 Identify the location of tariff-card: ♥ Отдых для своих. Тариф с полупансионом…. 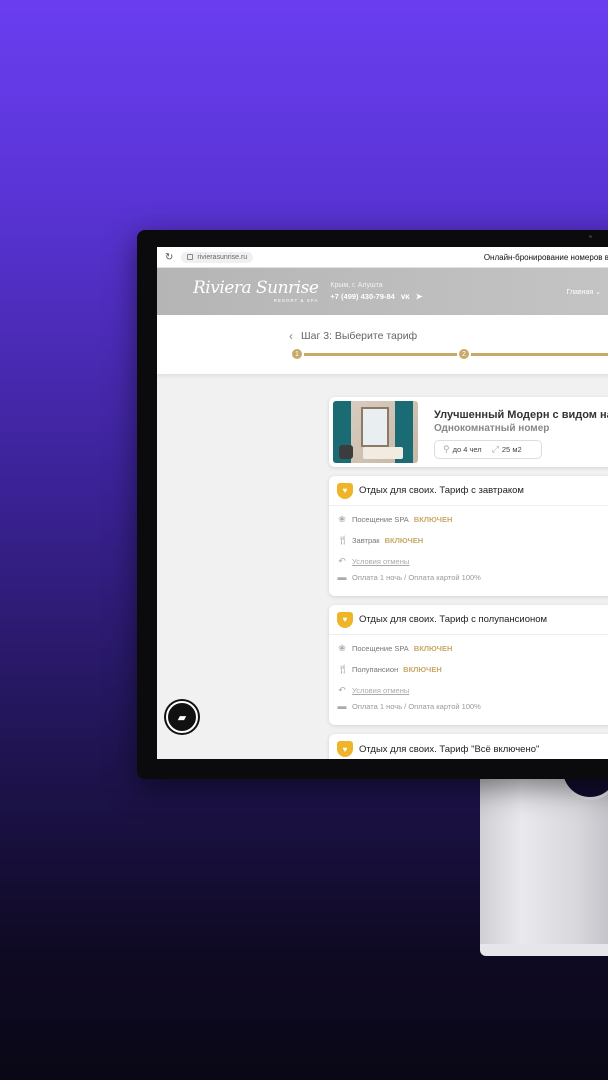
(468, 665).